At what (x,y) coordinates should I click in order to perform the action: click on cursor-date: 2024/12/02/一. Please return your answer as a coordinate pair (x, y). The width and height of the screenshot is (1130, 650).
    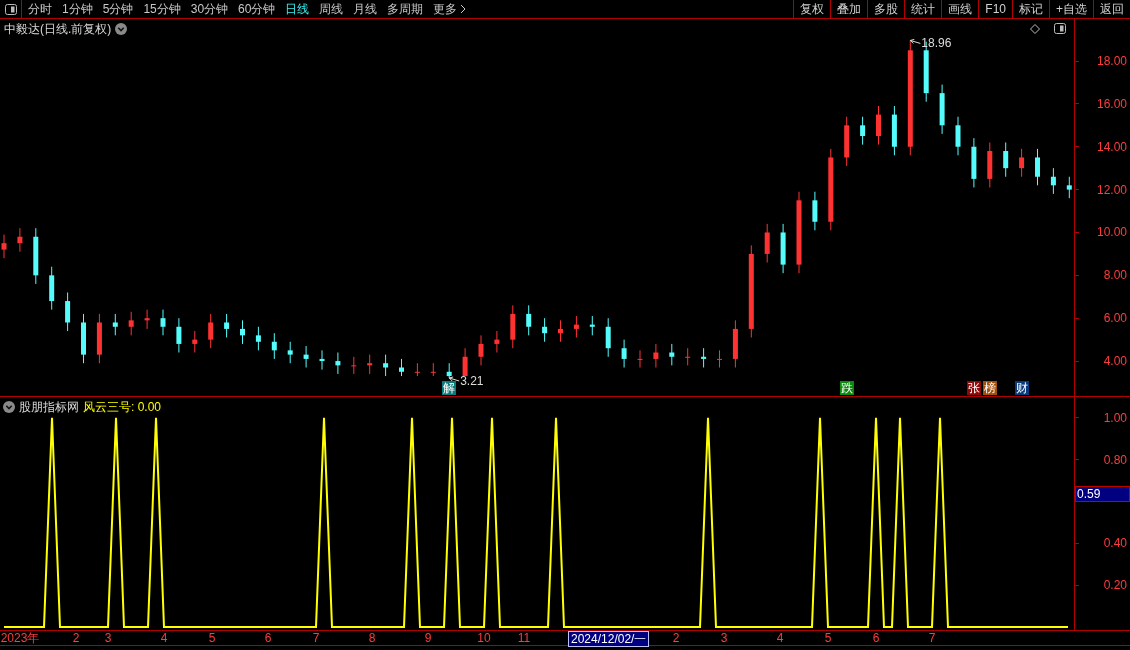
    Looking at the image, I should click on (609, 639).